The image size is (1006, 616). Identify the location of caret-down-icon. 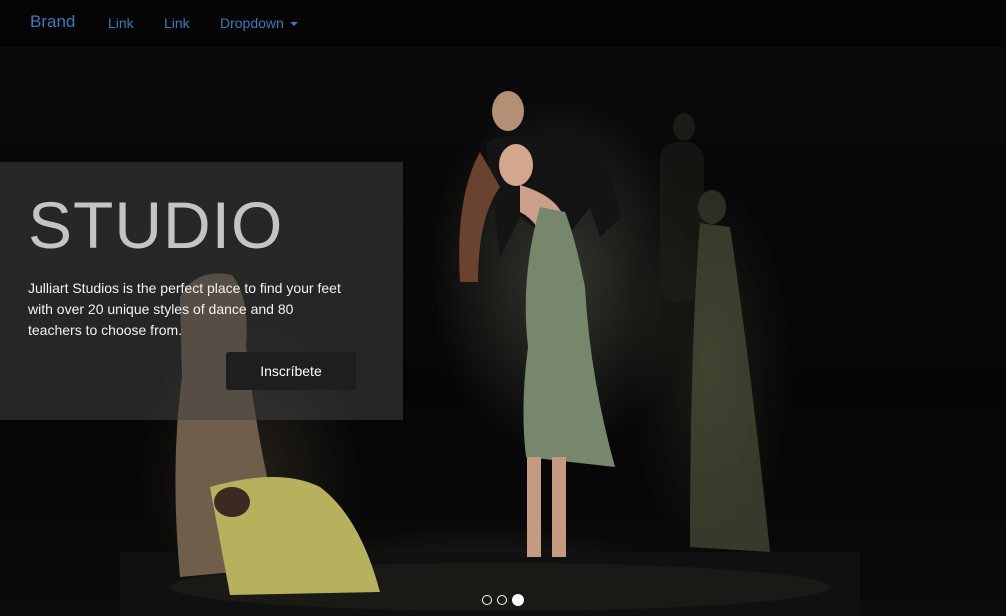
(293, 24).